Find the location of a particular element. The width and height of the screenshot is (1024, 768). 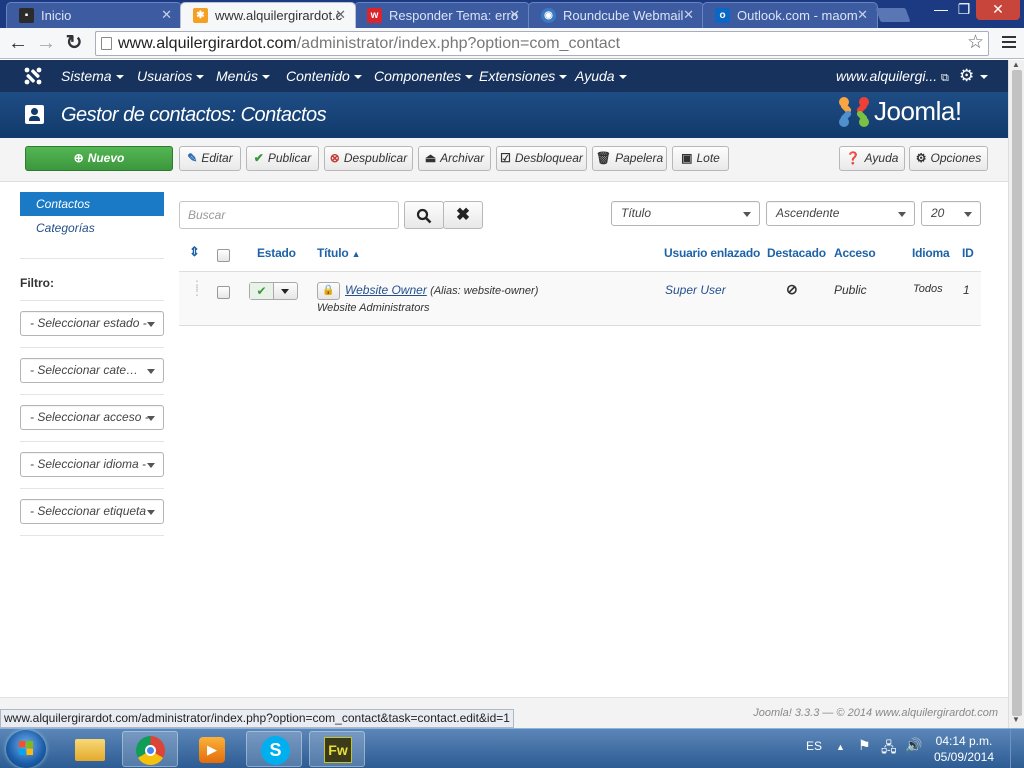

close-window-icon: ✕ is located at coordinates (998, 10).